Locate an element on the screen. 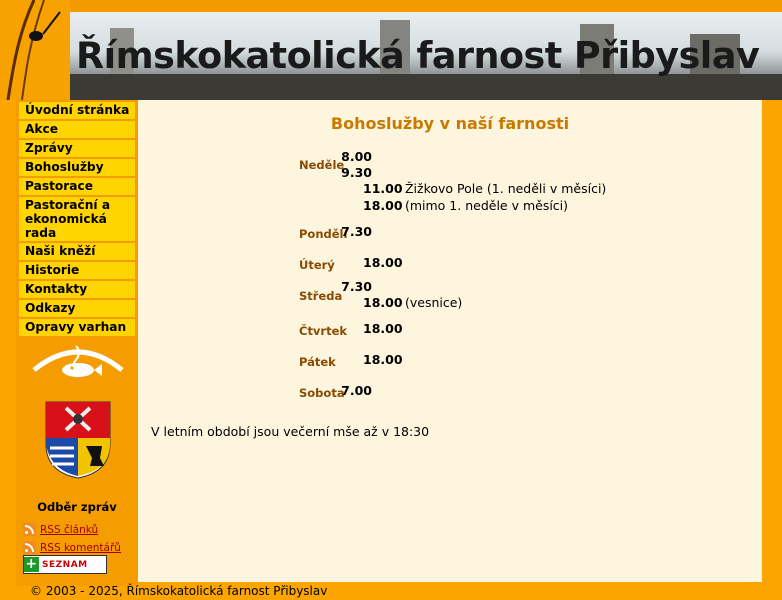  menu-item-home: Úvodní stránka is located at coordinates (77, 110).